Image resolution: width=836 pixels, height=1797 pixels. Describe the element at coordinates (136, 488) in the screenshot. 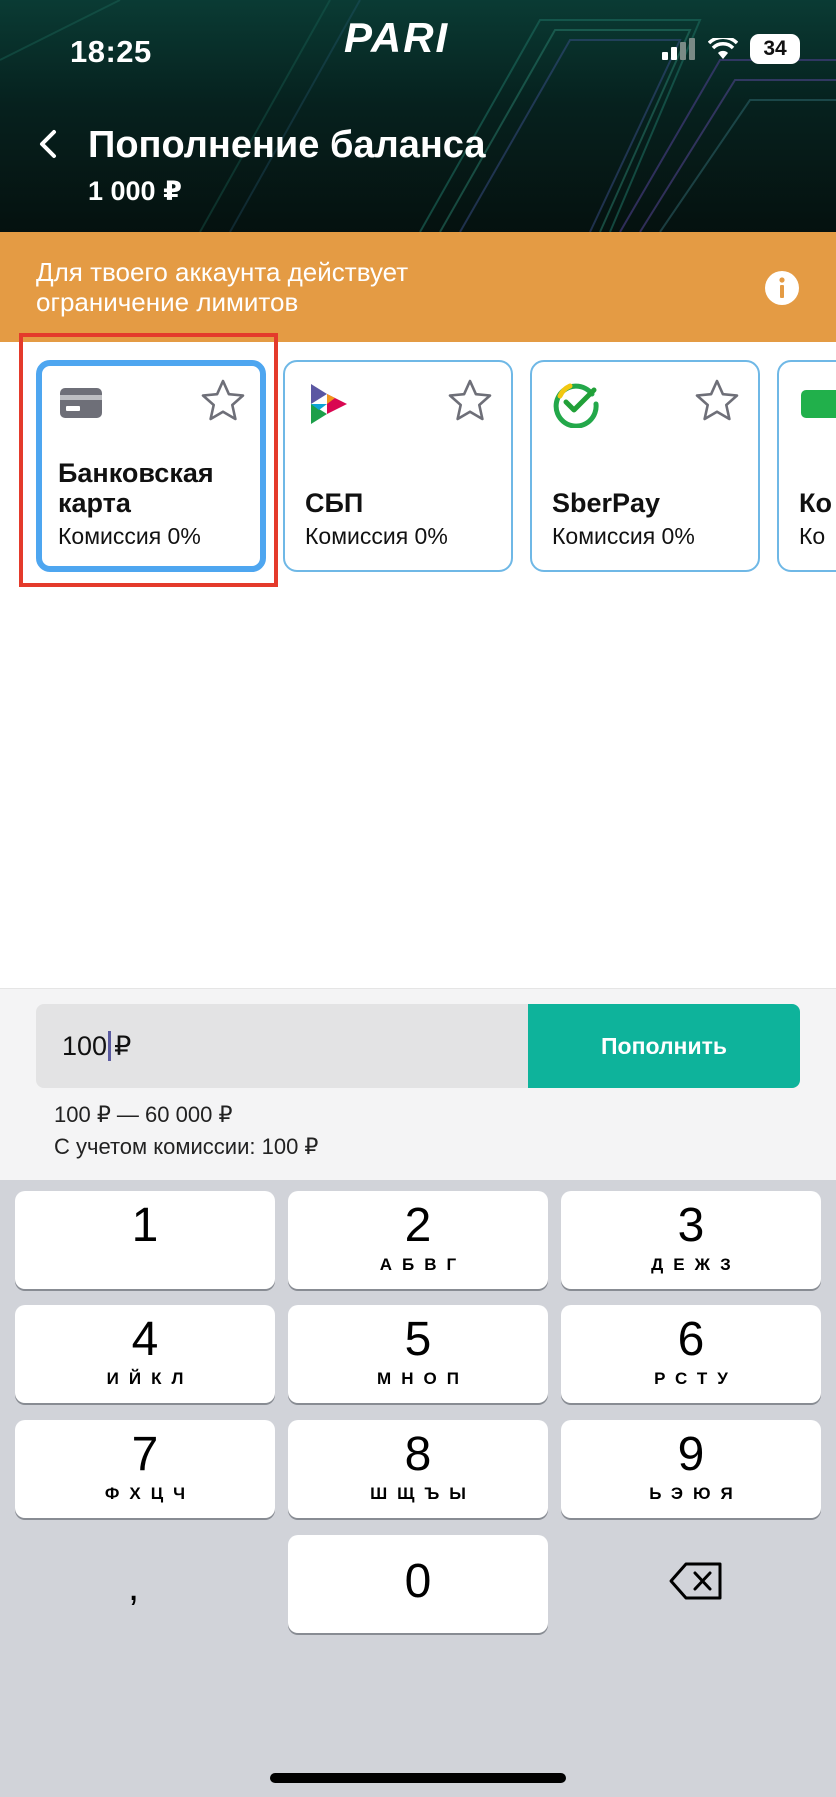

I see `method-name: Банковская карта` at that location.